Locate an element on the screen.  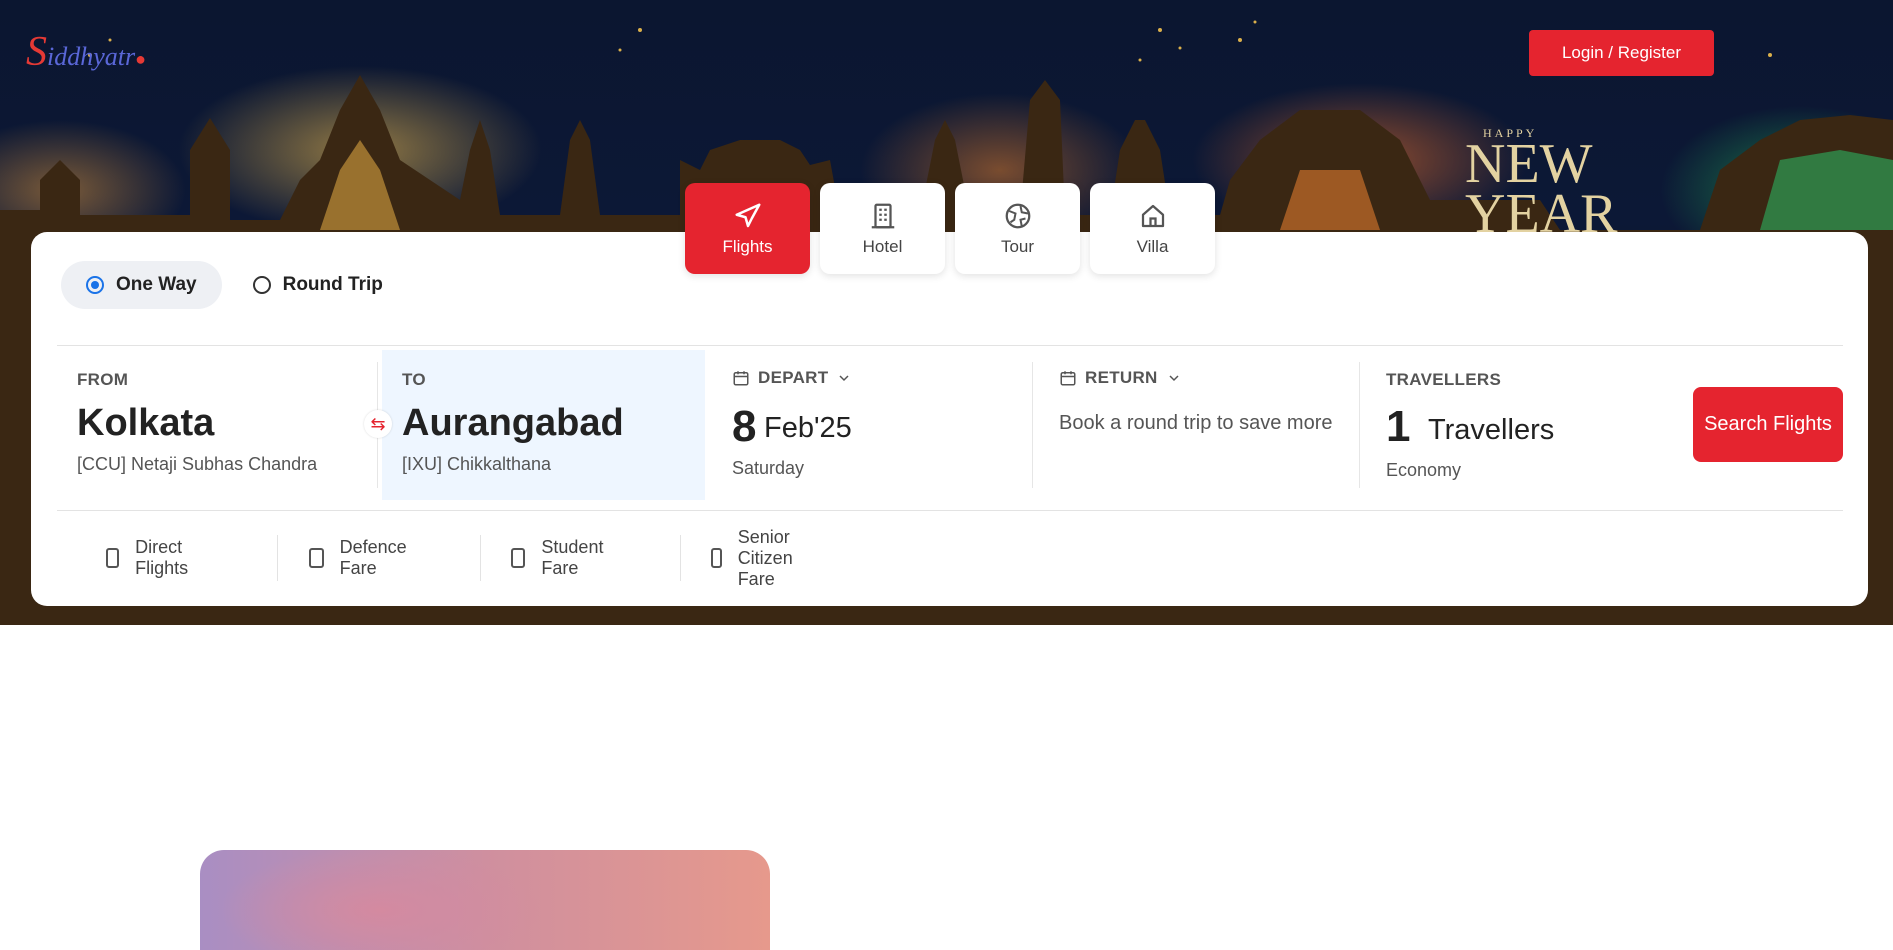
travellers-label: TRAVELLERS is located at coordinates (1444, 379).